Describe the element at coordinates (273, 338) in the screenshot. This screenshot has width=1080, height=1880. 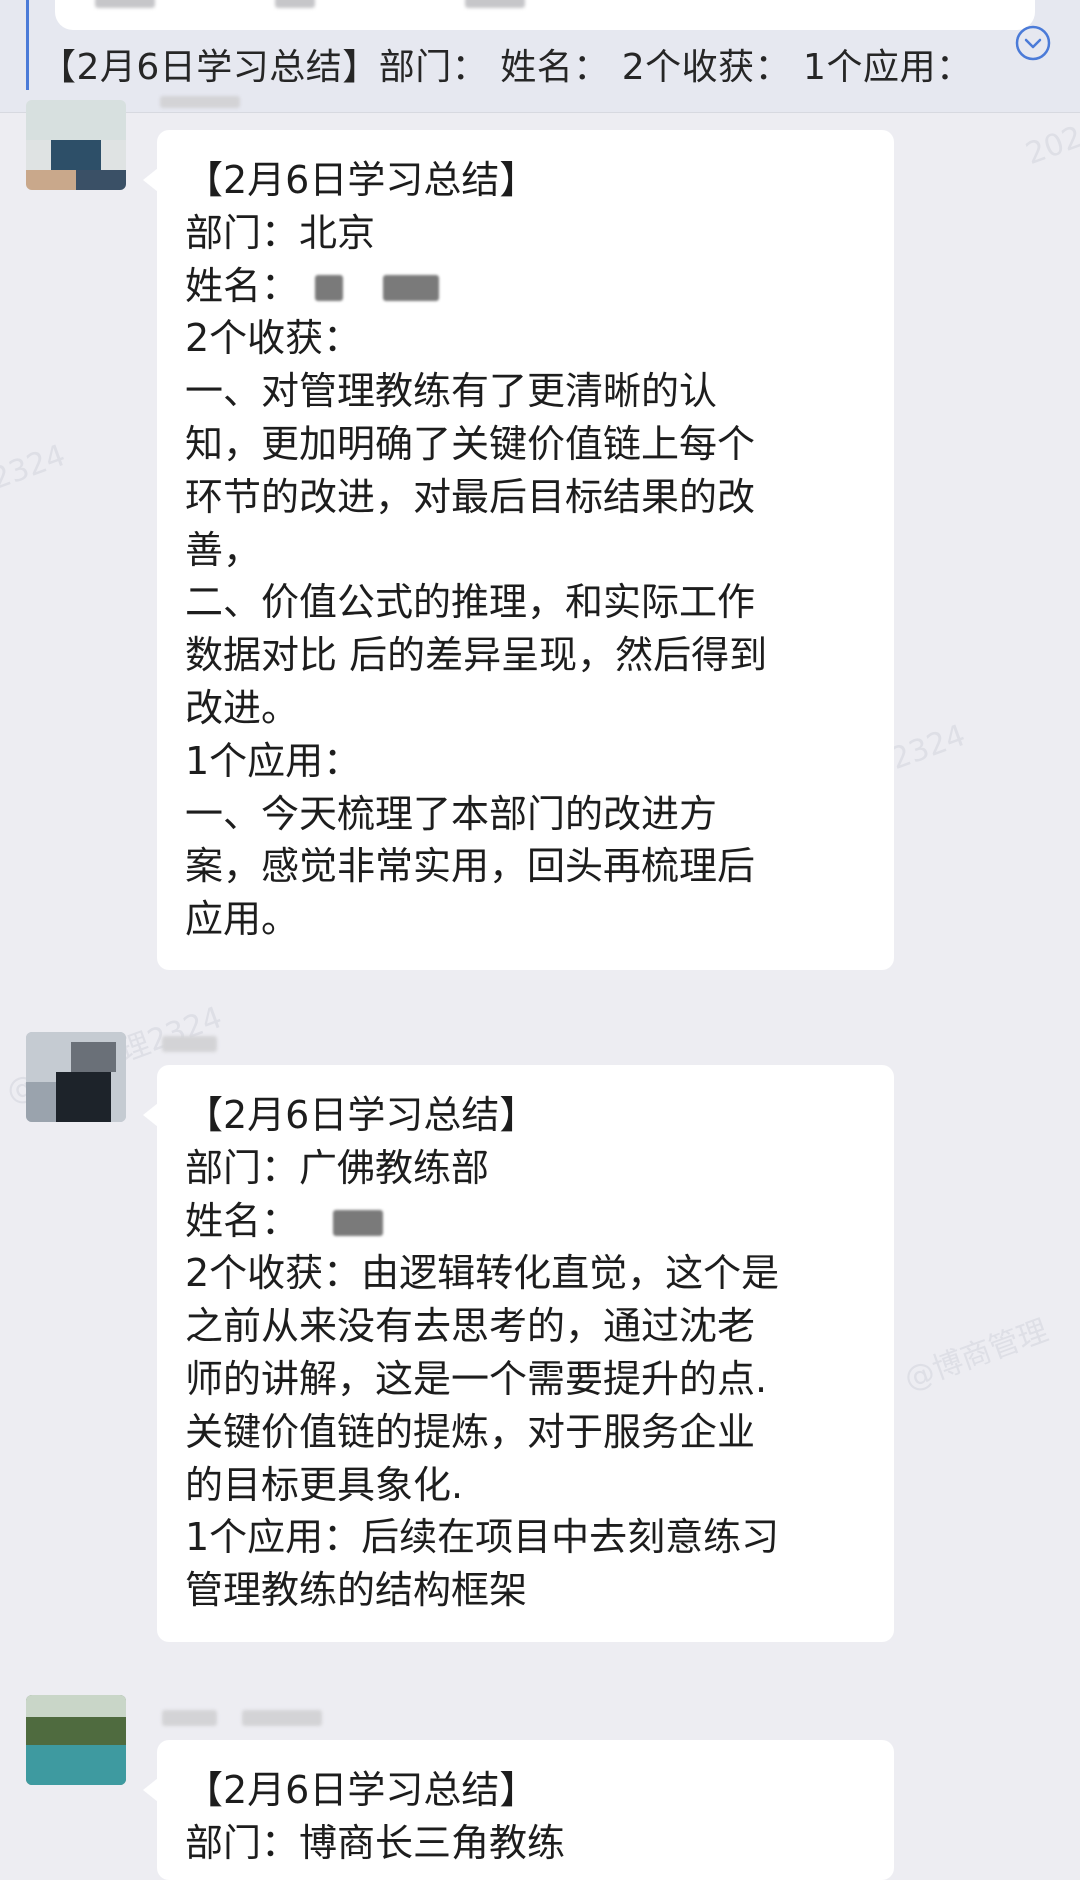
I see `message-line: 2个收获：` at that location.